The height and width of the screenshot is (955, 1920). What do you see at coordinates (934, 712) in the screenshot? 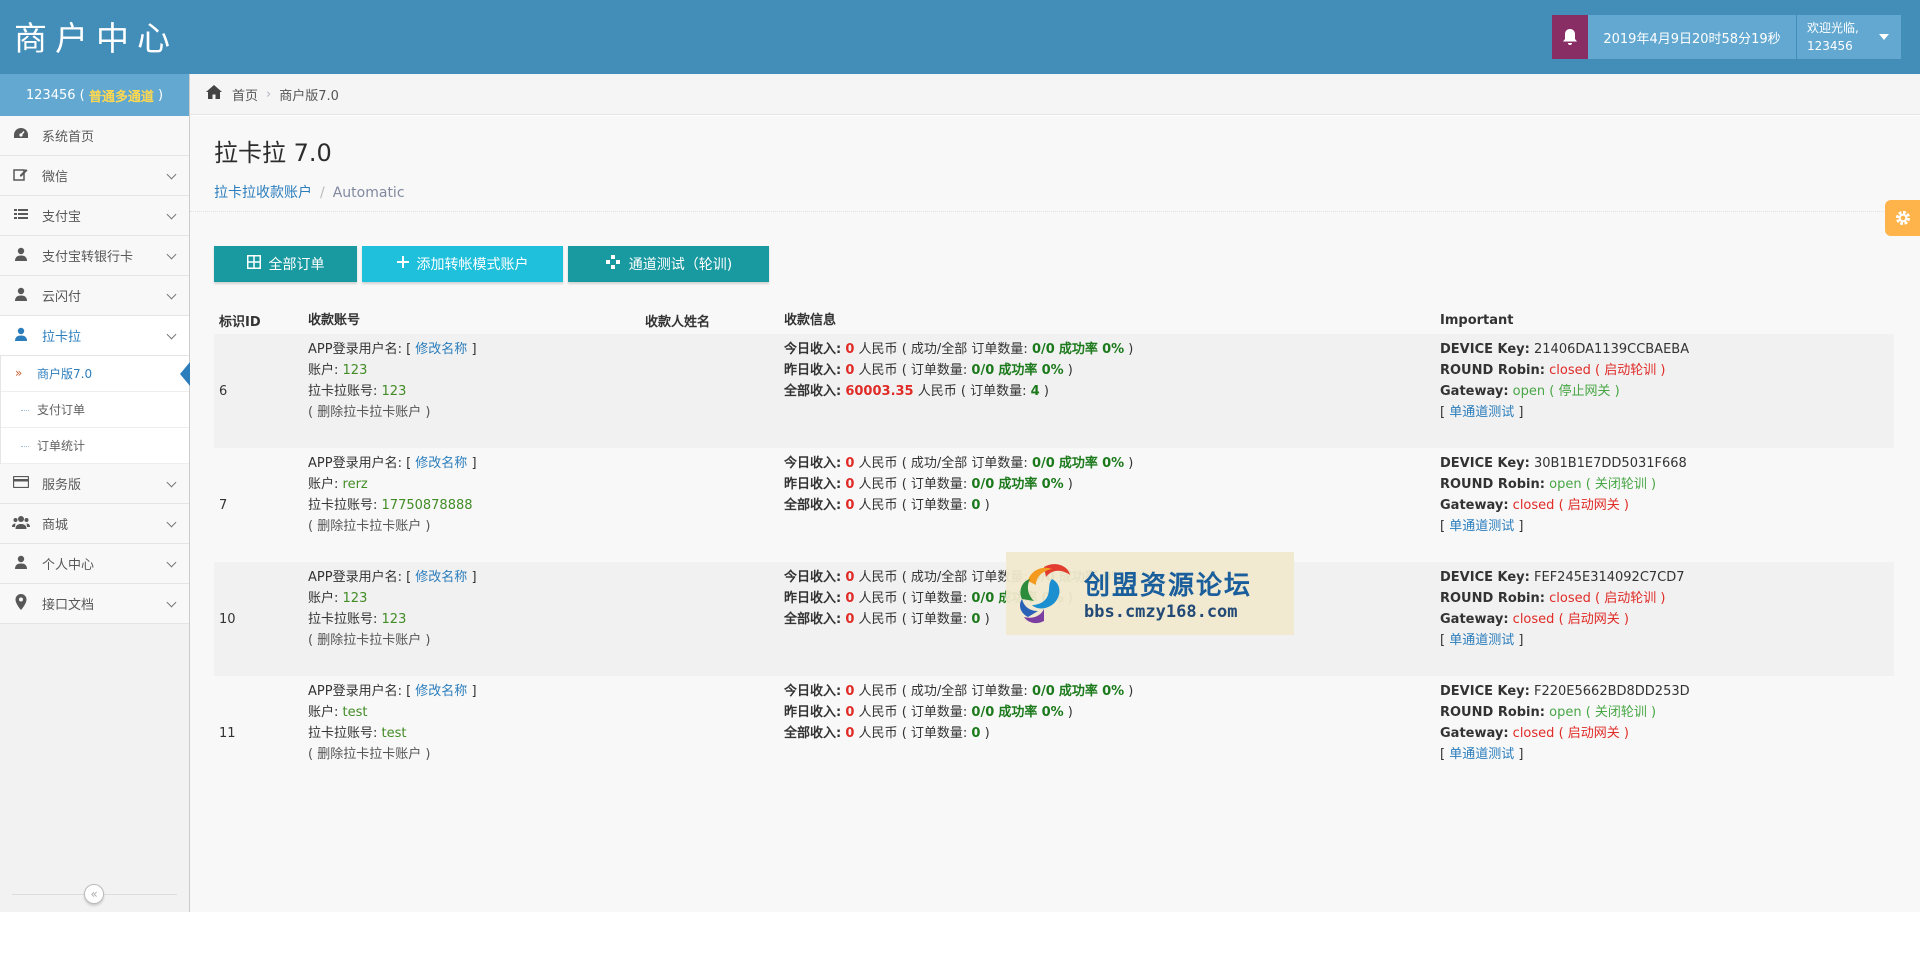
I see `yesterday-orders-label: ( 订单数量:` at bounding box center [934, 712].